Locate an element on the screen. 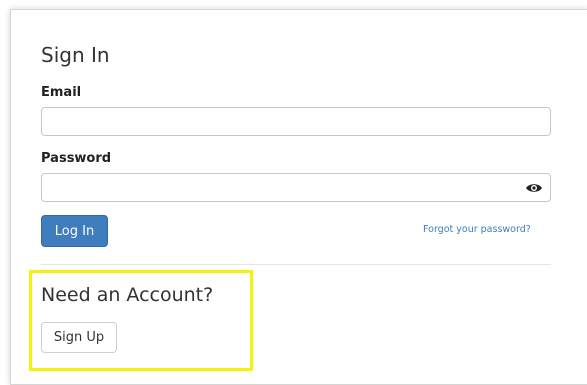  email-label: Email is located at coordinates (61, 92).